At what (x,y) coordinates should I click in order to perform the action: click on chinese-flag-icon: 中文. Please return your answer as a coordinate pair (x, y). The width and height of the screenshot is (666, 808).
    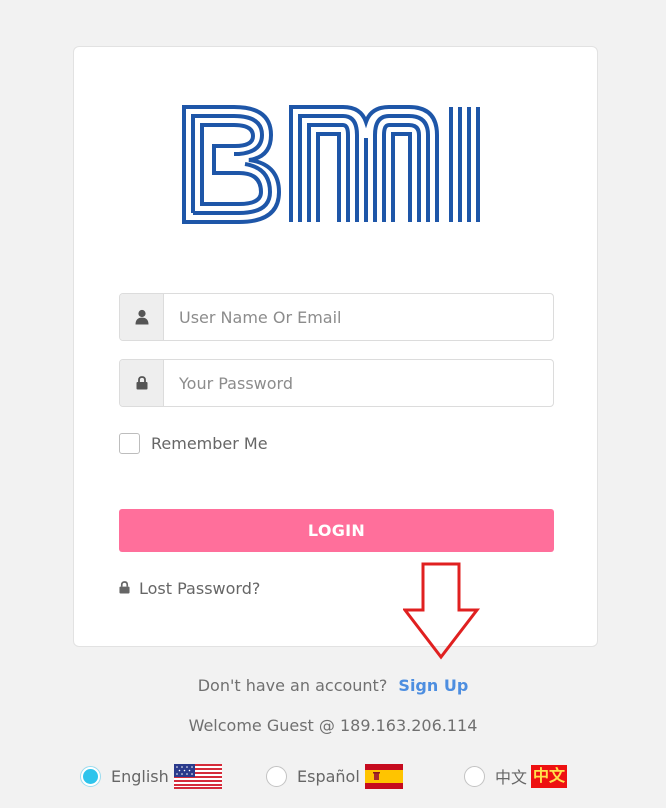
    Looking at the image, I should click on (549, 776).